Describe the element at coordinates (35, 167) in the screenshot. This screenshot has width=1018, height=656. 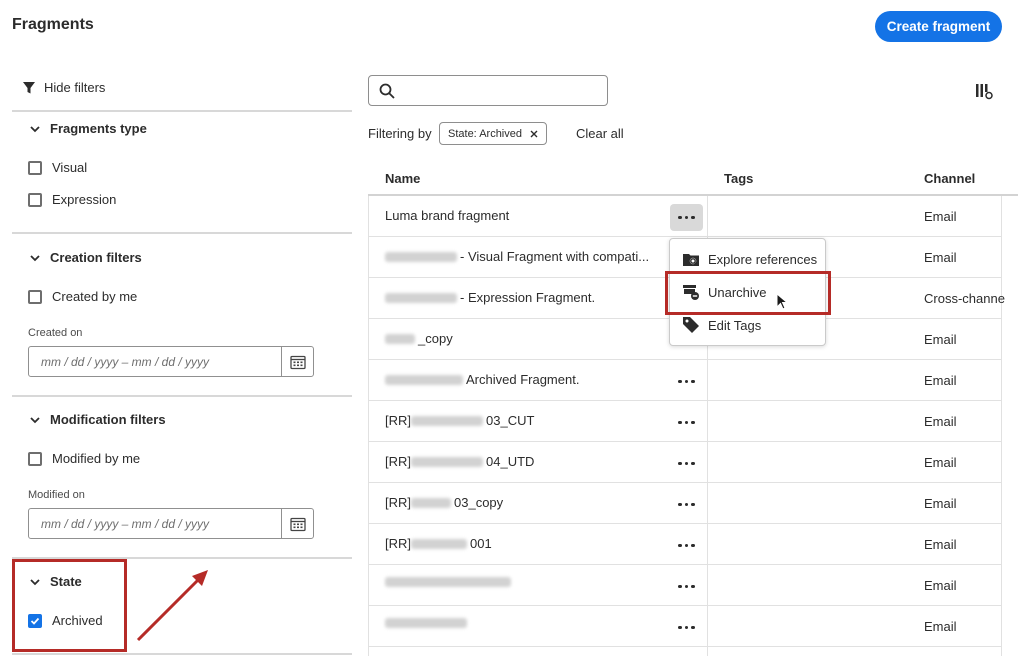
I see `visual-checkbox` at that location.